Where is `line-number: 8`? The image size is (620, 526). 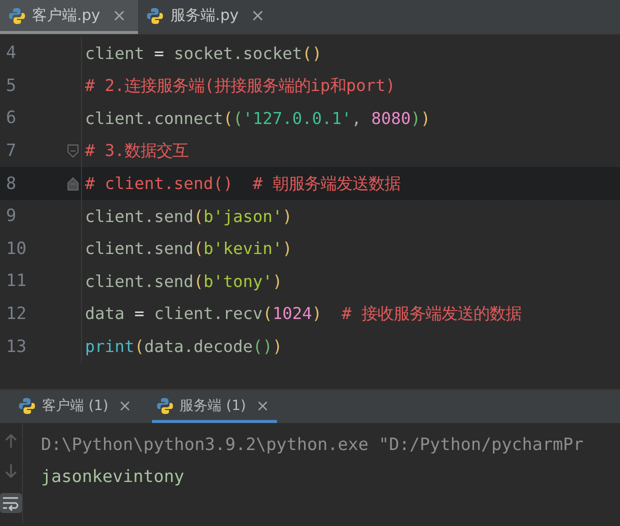
line-number: 8 is located at coordinates (11, 184).